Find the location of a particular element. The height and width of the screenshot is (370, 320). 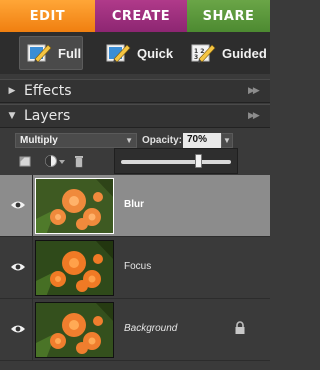

layers-panel-header: ▼ Layers ▶▶ is located at coordinates (135, 116).